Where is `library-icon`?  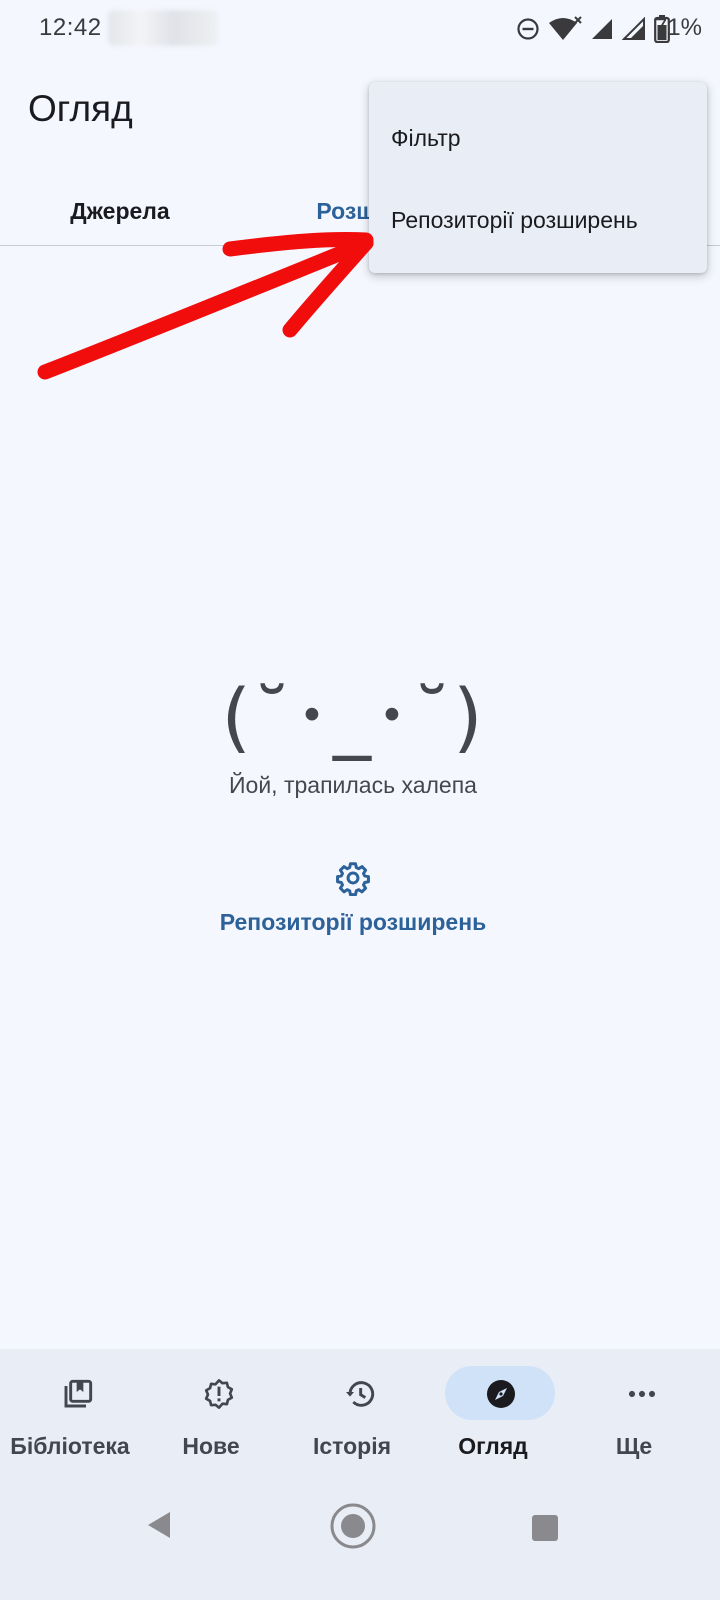 library-icon is located at coordinates (78, 1393).